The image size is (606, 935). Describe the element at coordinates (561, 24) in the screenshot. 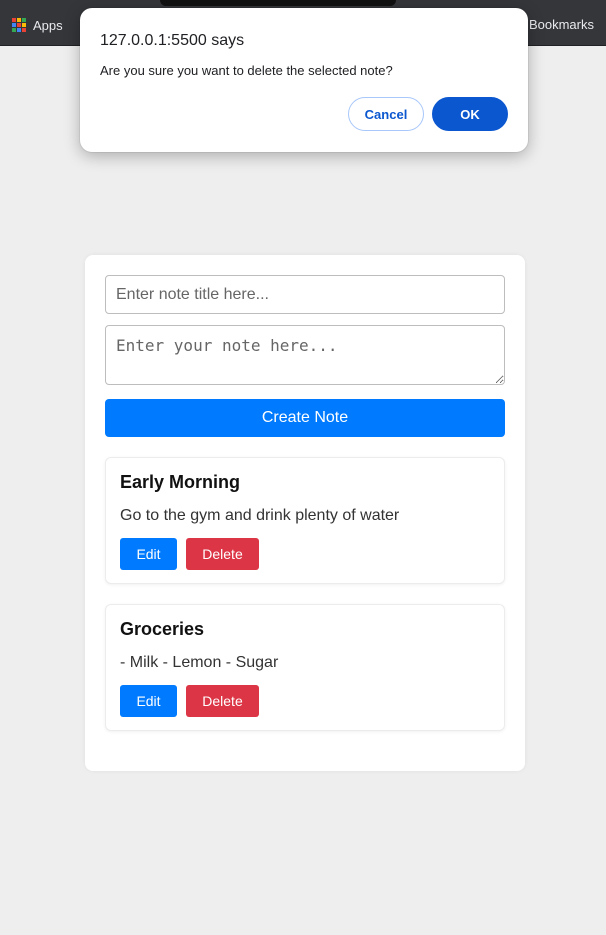

I see `bookmark-all-bookmarks: Bookmarks` at that location.